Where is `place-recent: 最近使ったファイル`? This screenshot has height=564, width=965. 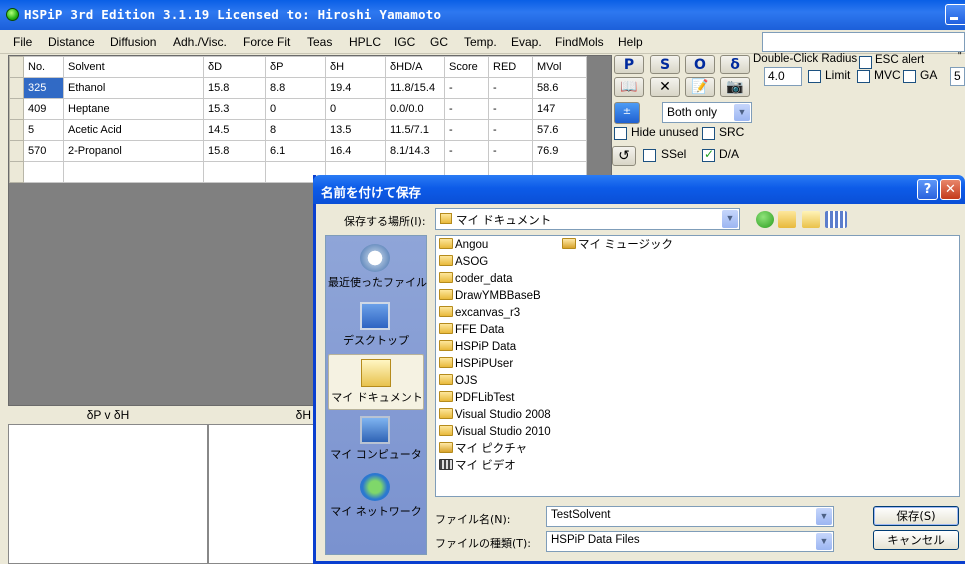 place-recent: 最近使ったファイル is located at coordinates (377, 268).